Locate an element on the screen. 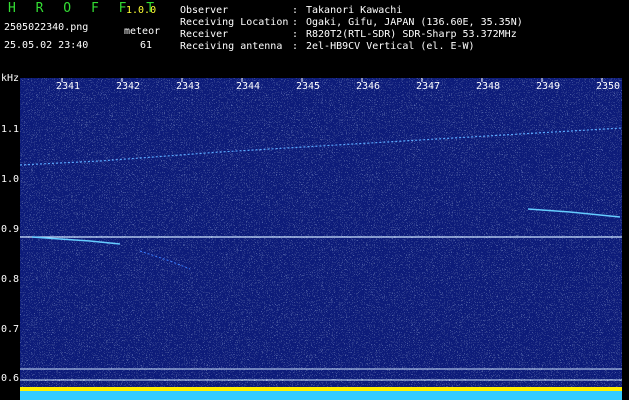  x-tick-label: 2343 is located at coordinates (188, 86).